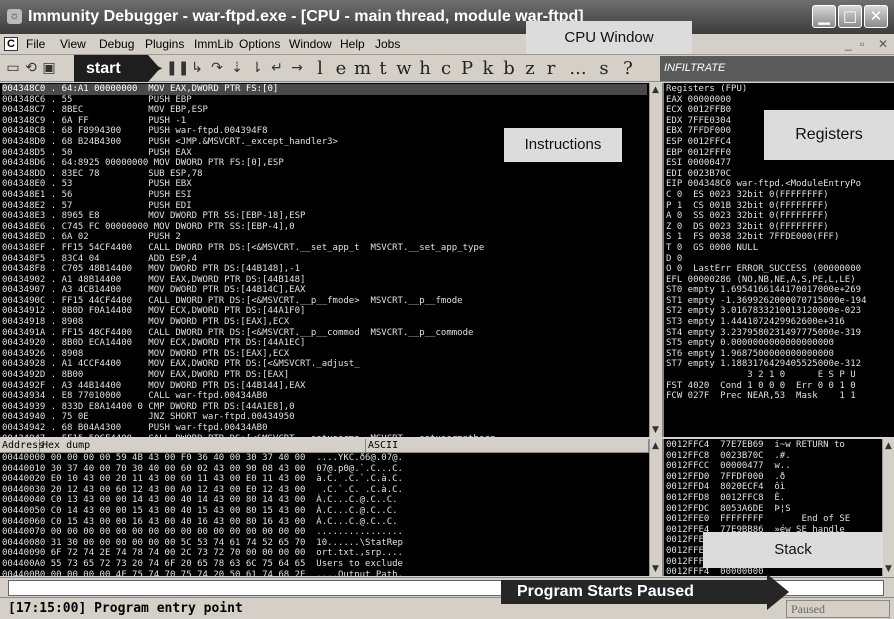  I want to click on register-line: ST6 empty 1.9687500000000000000, so click(779, 354).